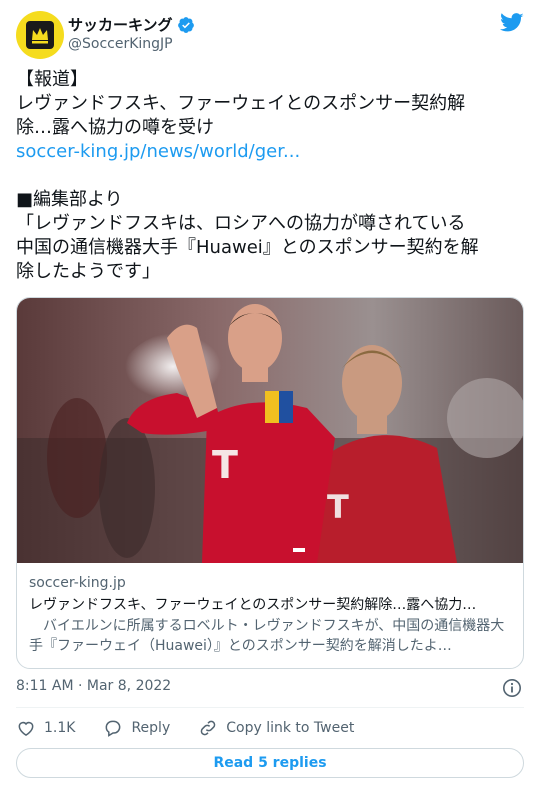 This screenshot has height=795, width=540. What do you see at coordinates (52, 79) in the screenshot?
I see `tweet-line: 【報道】` at bounding box center [52, 79].